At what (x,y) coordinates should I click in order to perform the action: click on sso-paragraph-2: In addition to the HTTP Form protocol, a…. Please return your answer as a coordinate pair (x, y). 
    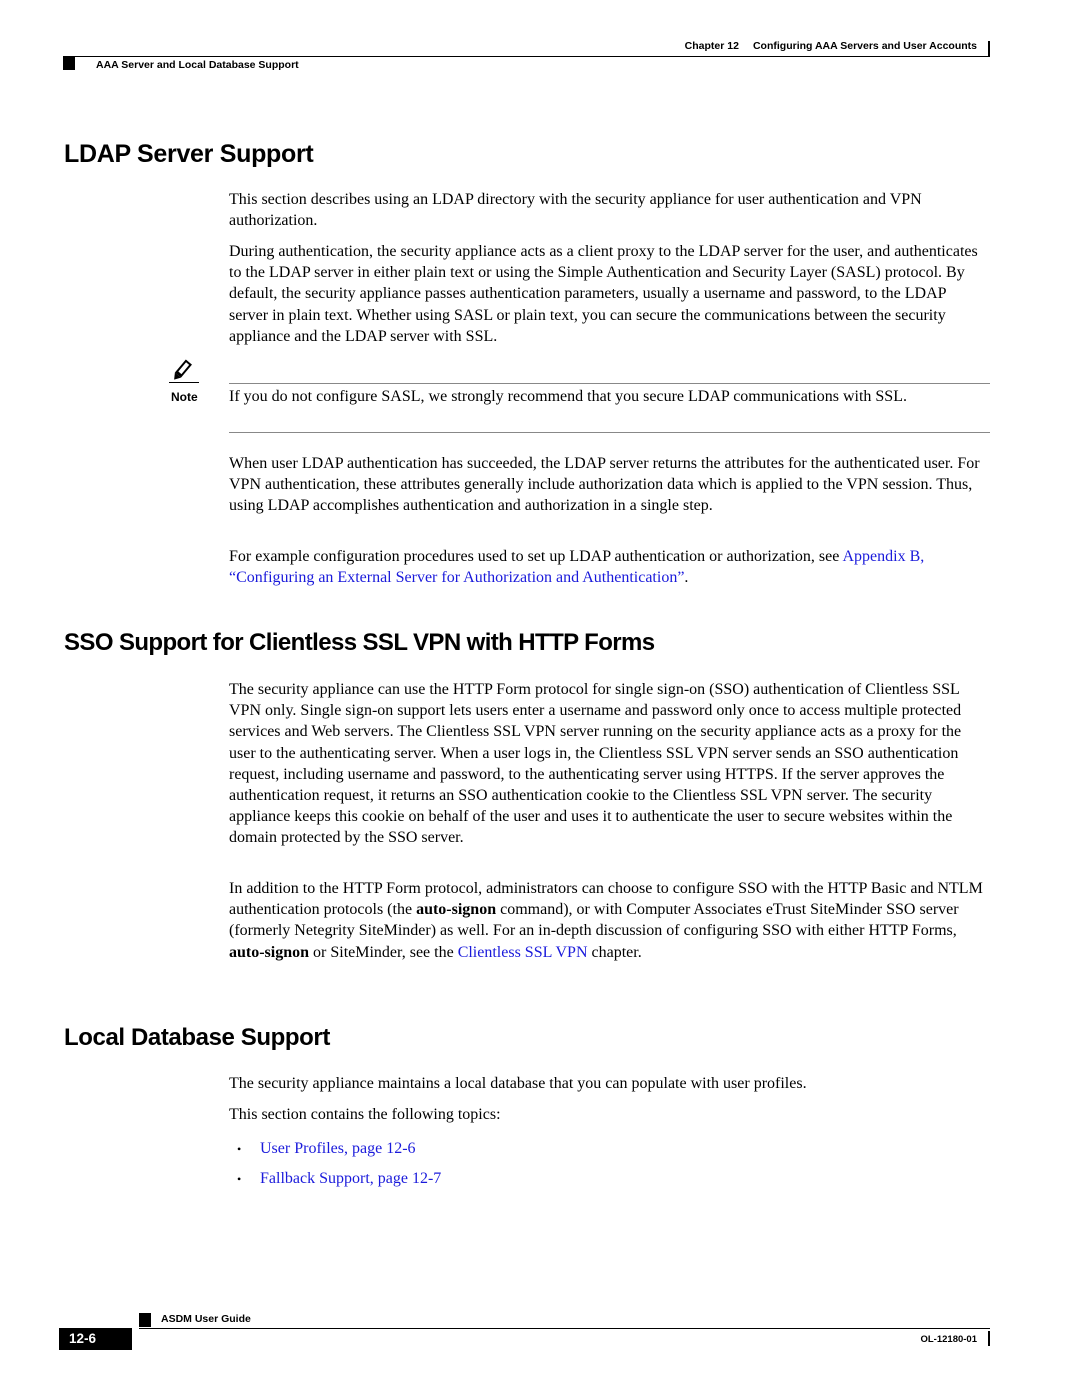
    Looking at the image, I should click on (609, 920).